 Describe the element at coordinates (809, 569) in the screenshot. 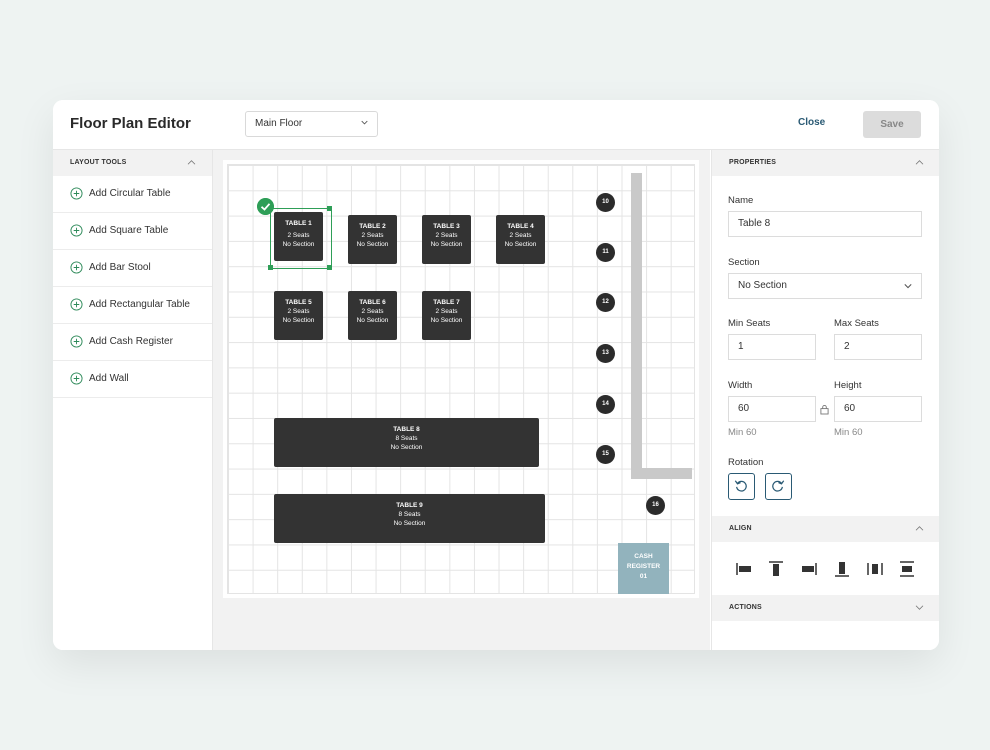

I see `align-right-icon` at that location.